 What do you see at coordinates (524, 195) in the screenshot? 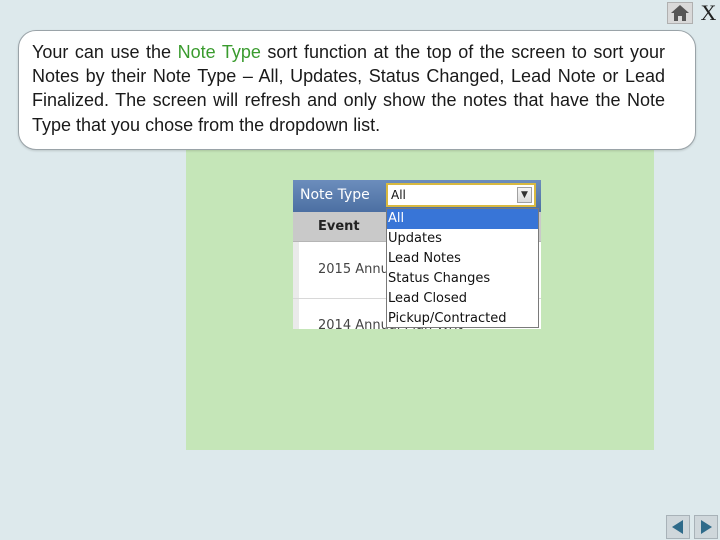
I see `chevron-down-icon: ▼` at bounding box center [524, 195].